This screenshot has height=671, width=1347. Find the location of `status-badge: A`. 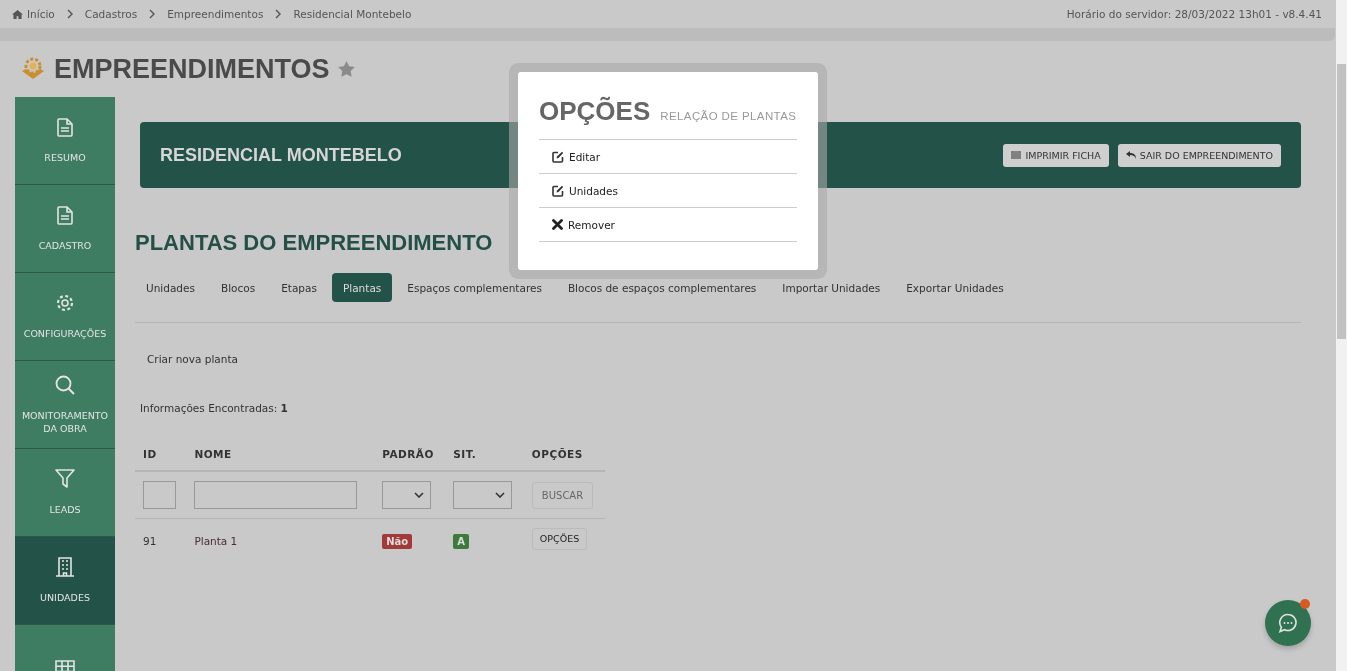

status-badge: A is located at coordinates (461, 541).